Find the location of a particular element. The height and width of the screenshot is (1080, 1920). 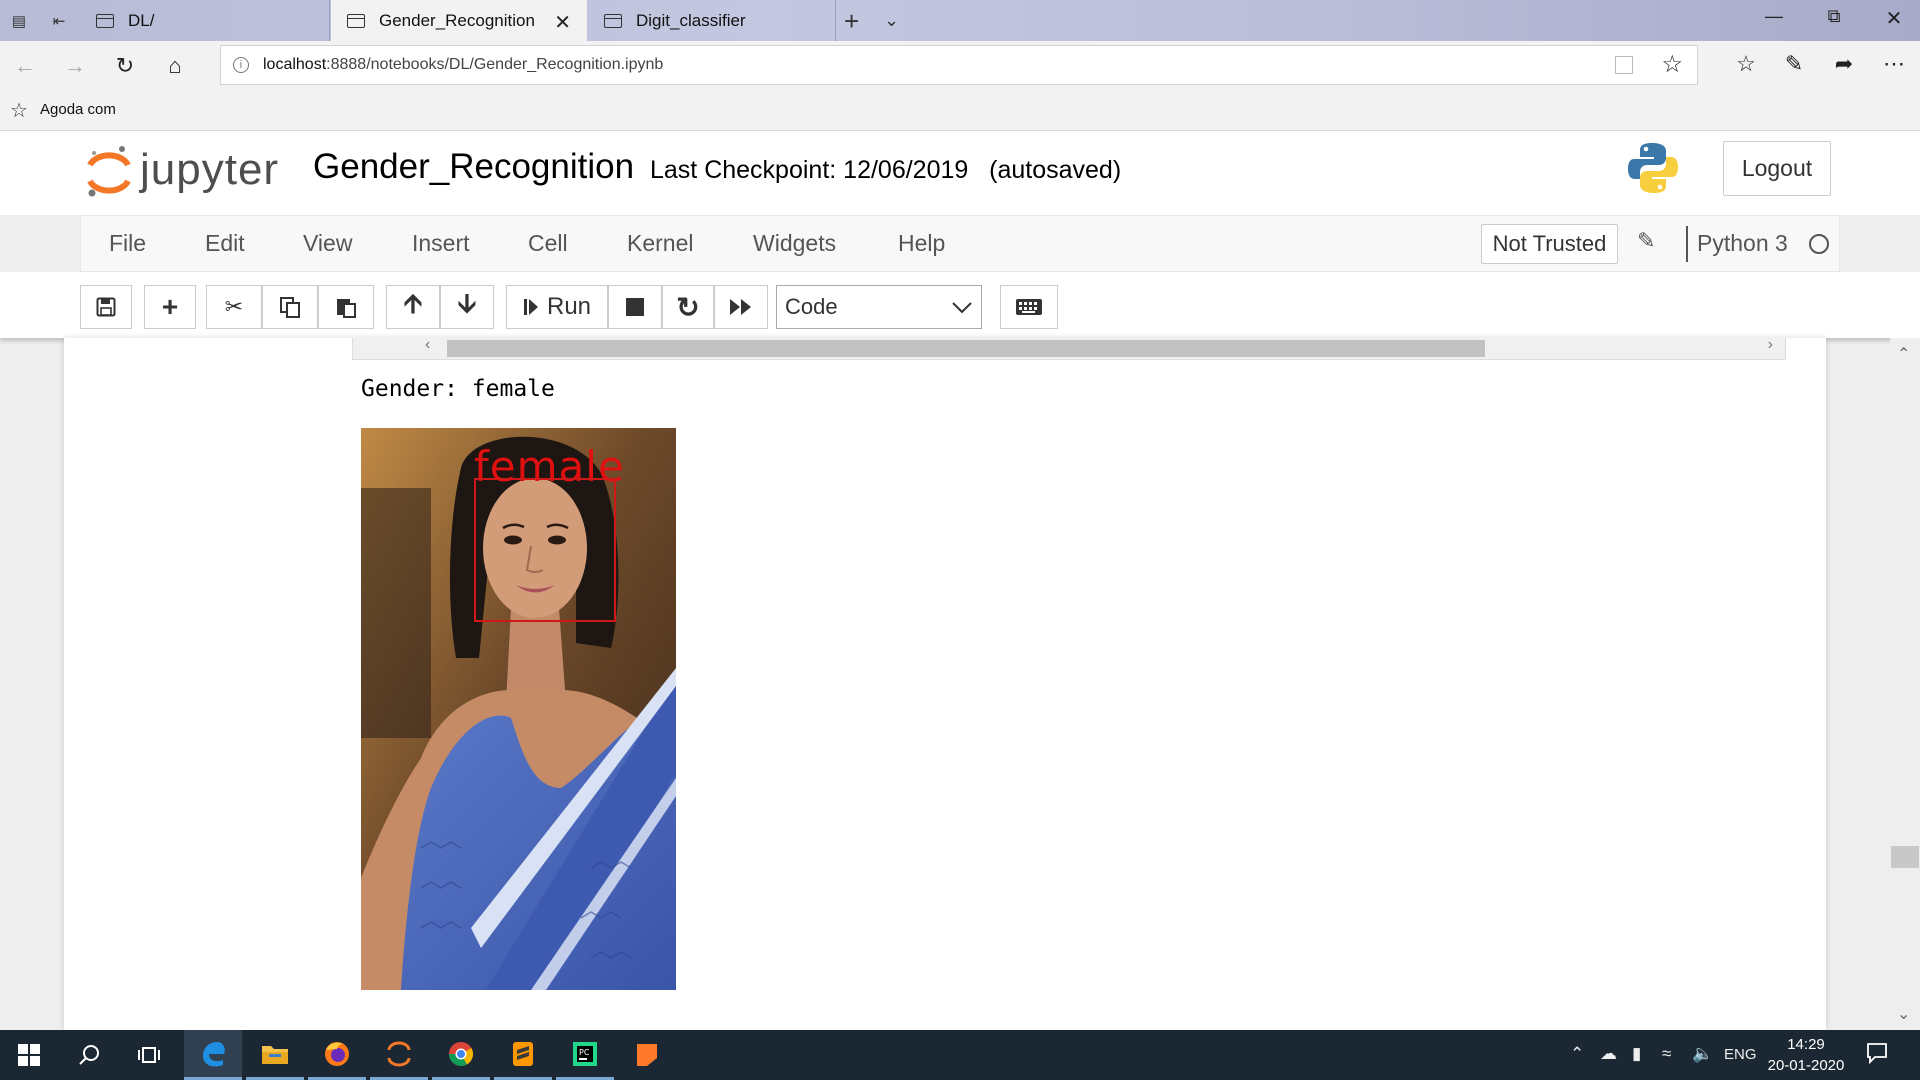

action-center-icon is located at coordinates (1877, 1055).